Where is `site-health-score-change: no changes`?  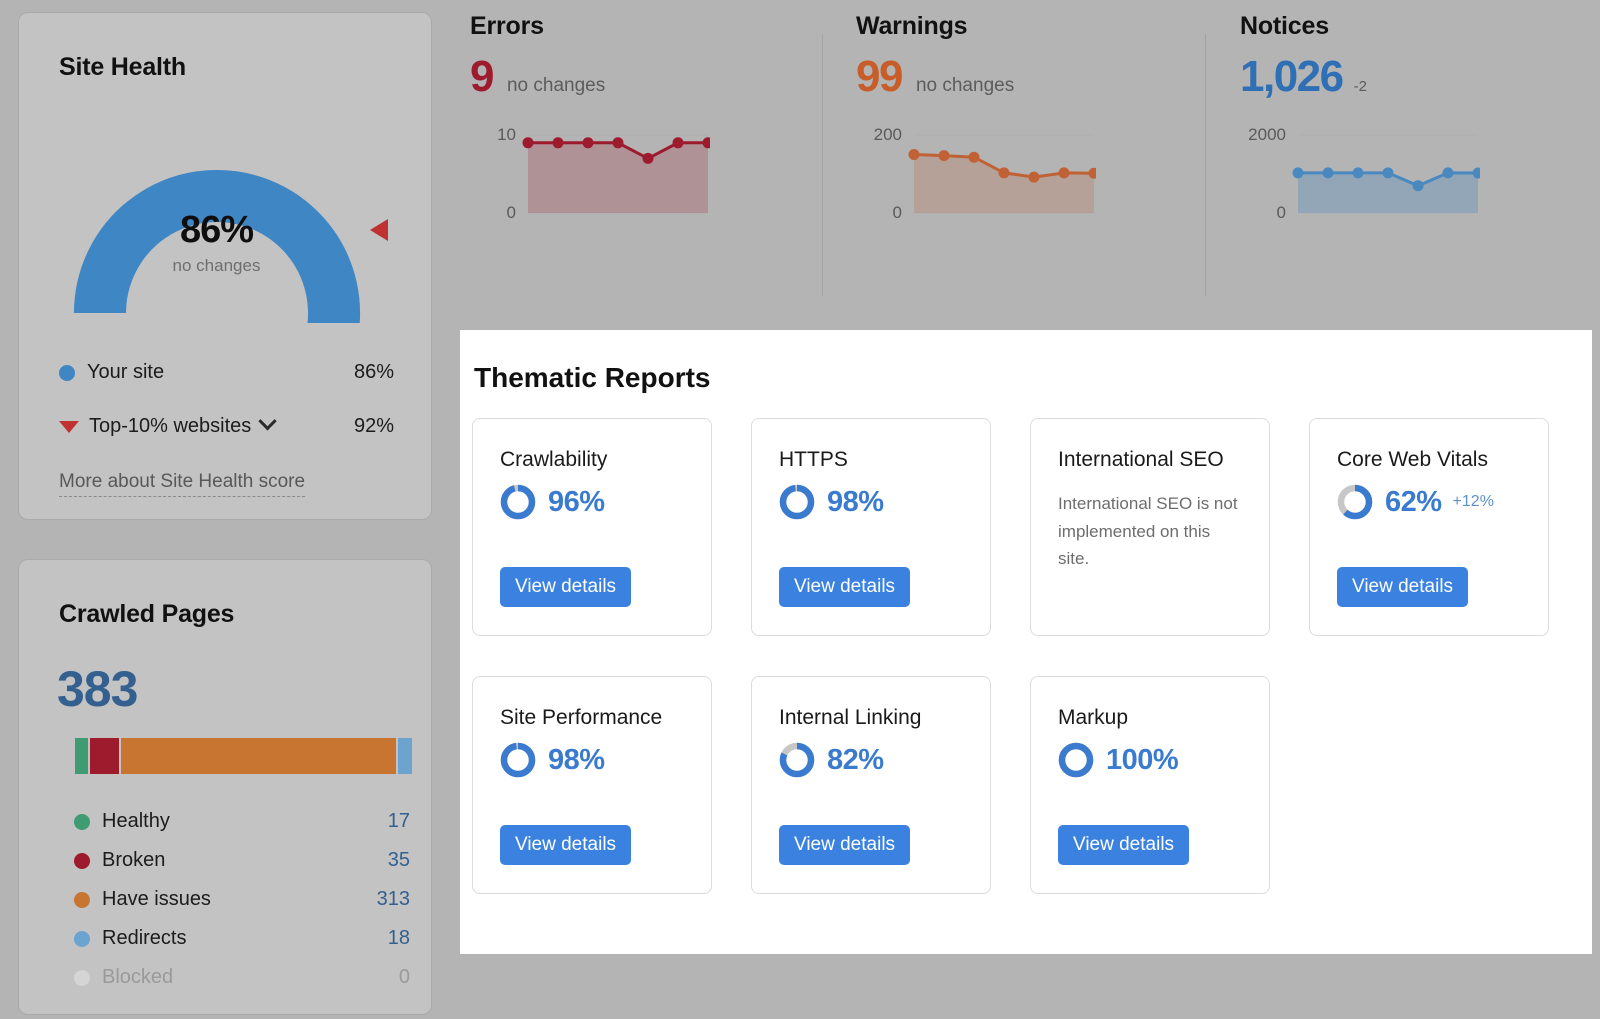
site-health-score-change: no changes is located at coordinates (216, 265).